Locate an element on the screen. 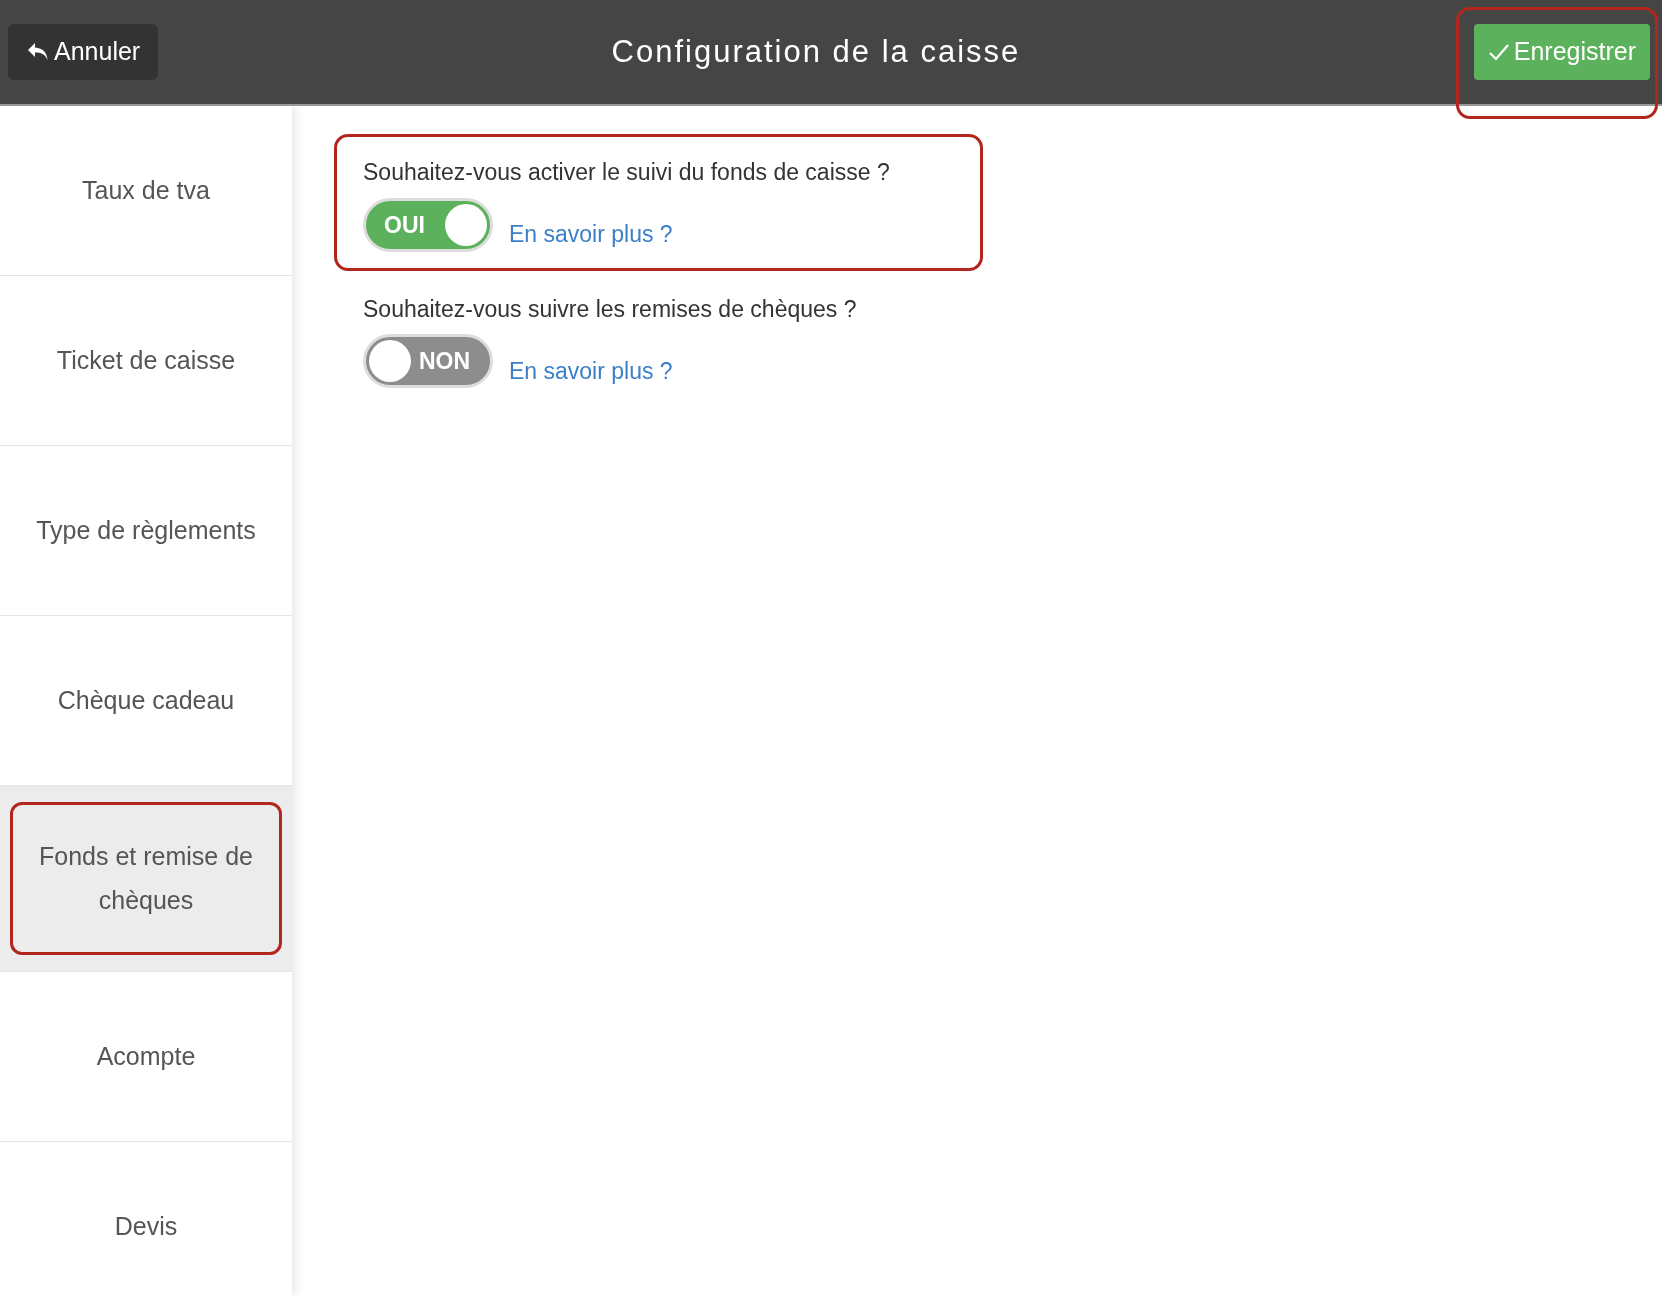  sidebar-item: Devis is located at coordinates (146, 1219).